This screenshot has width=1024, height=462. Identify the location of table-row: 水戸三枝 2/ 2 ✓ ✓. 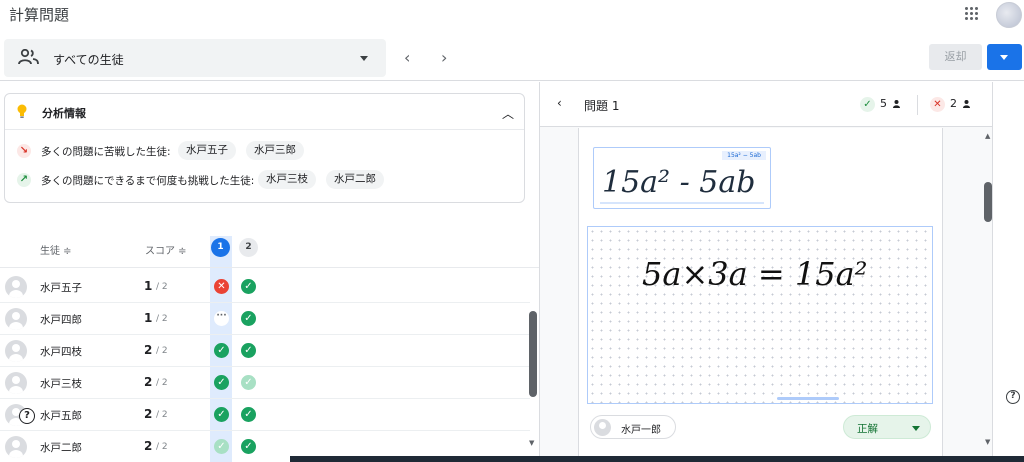
(265, 383).